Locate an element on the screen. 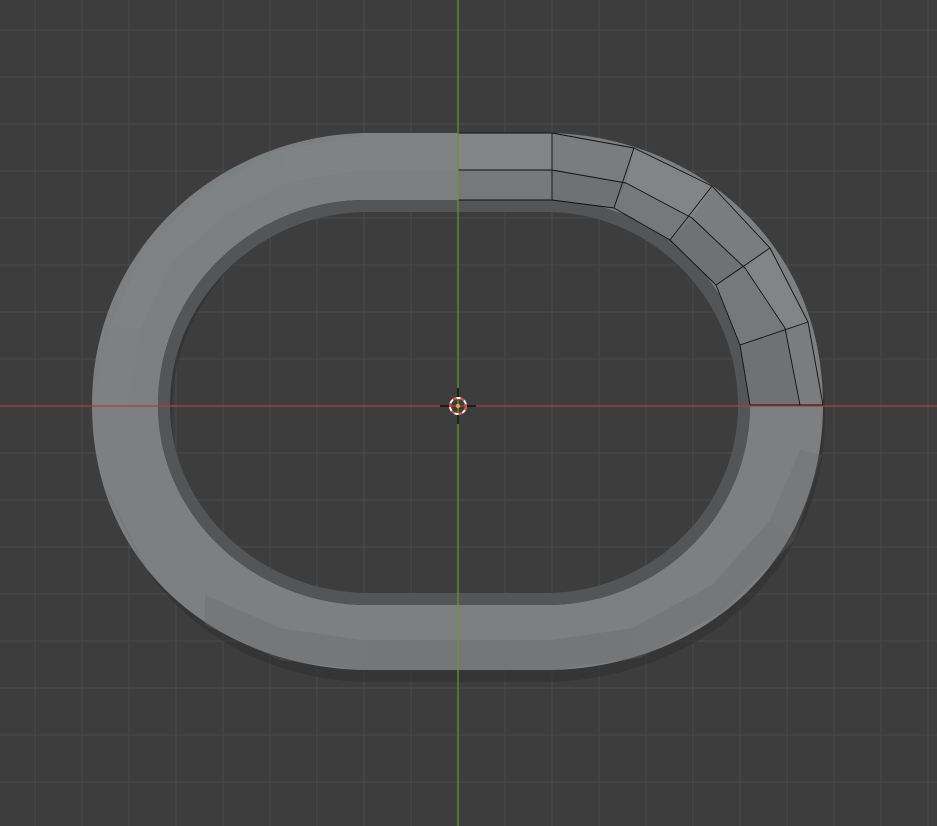 This screenshot has width=937, height=826. facet-shade is located at coordinates (457, 655).